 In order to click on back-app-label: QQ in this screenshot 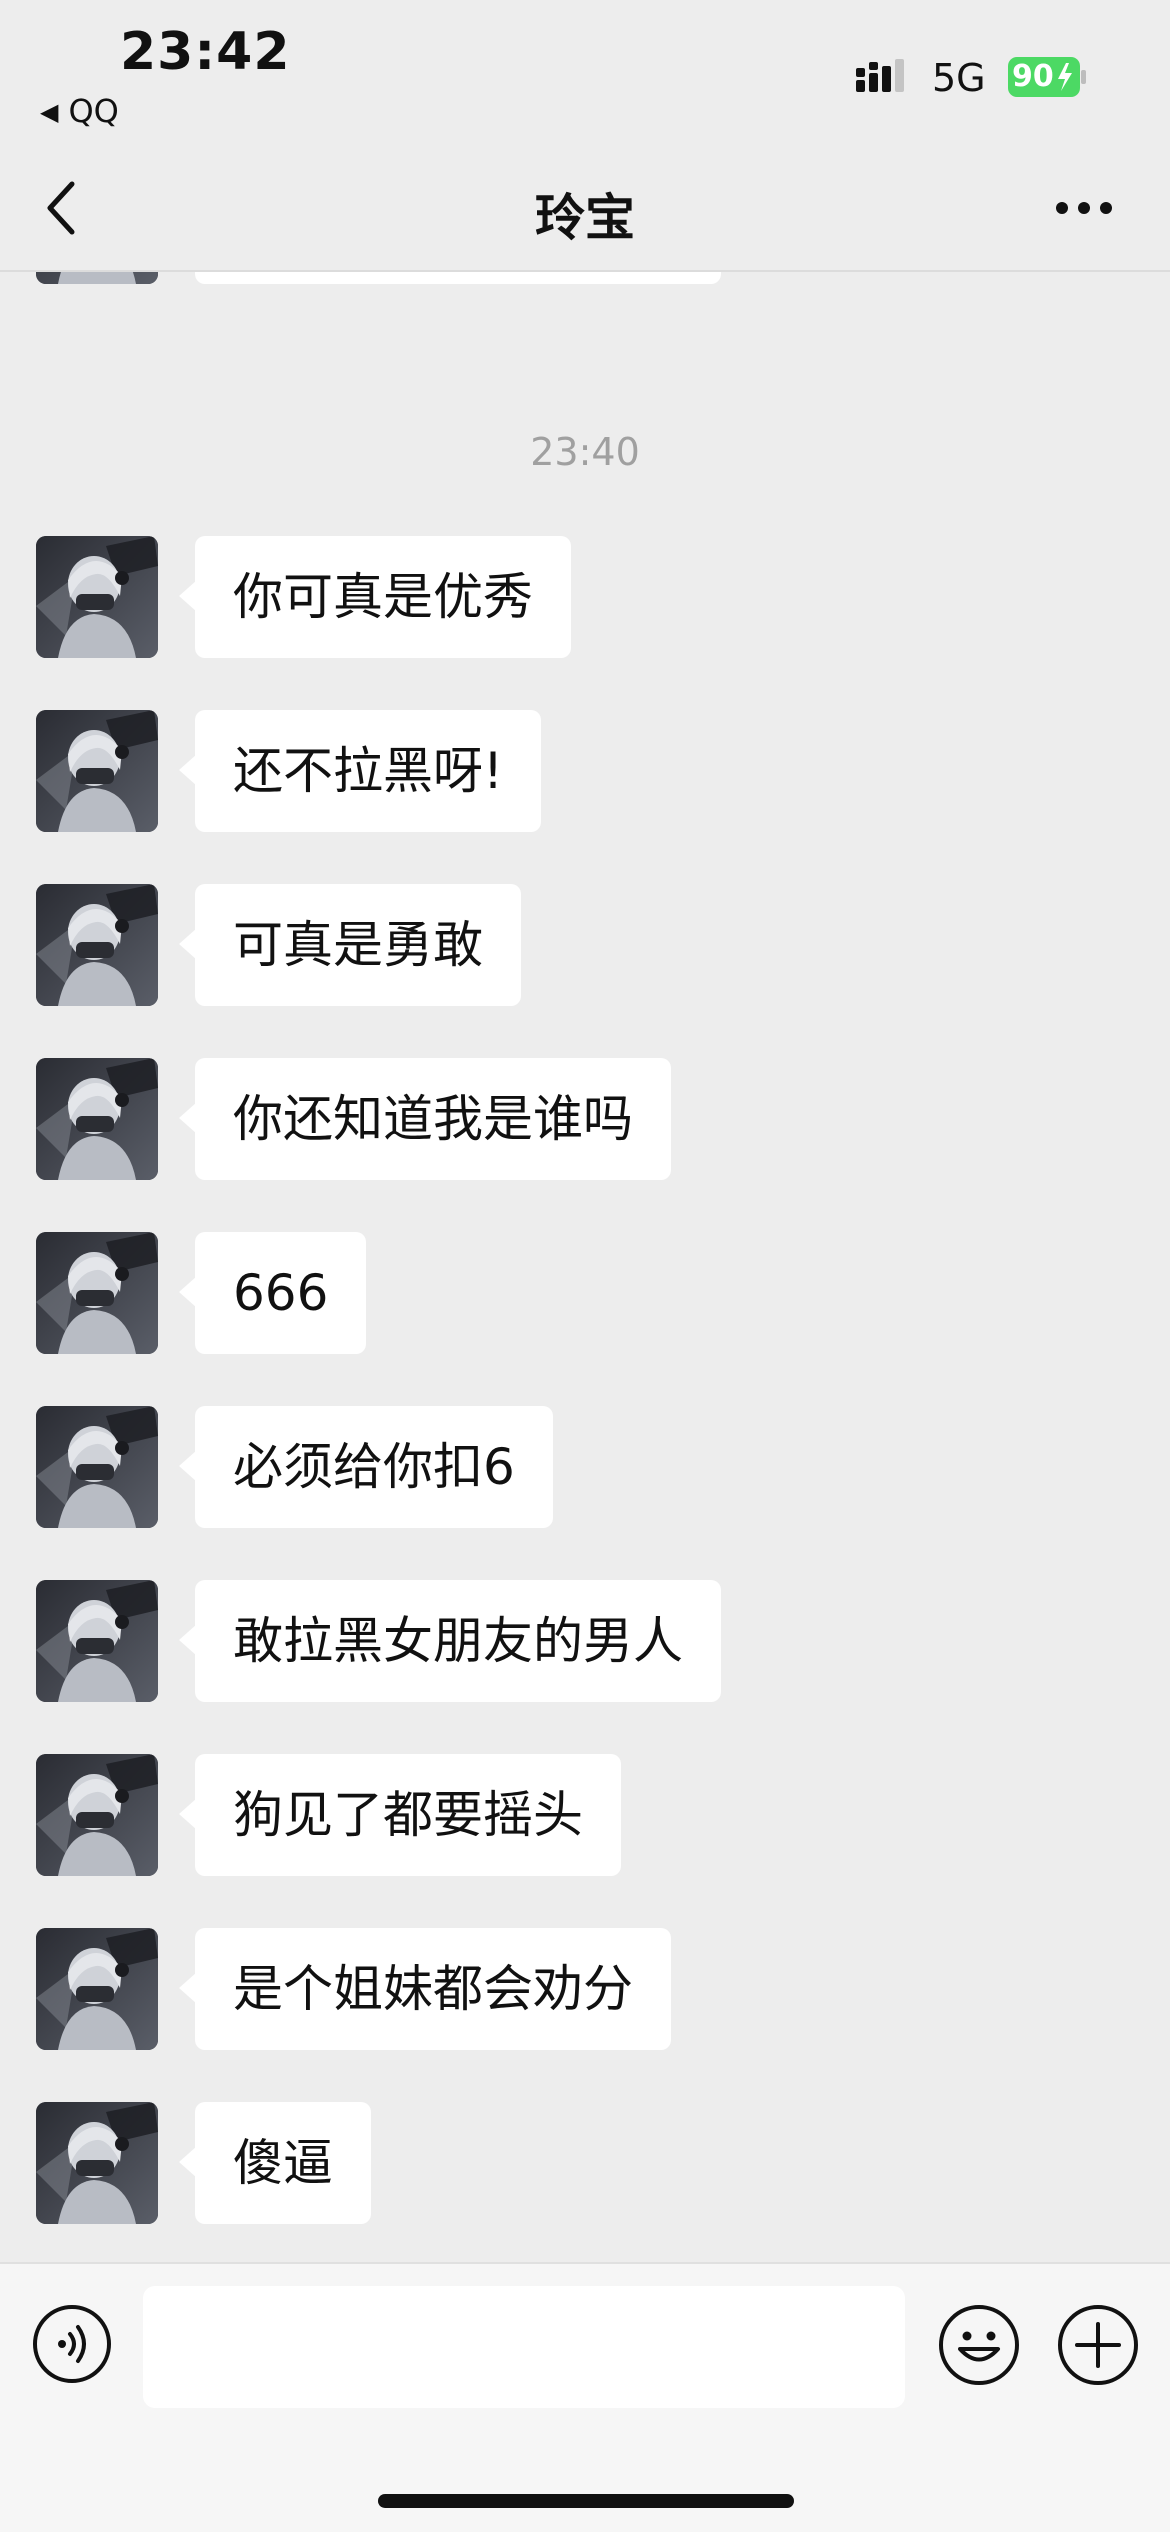, I will do `click(93, 111)`.